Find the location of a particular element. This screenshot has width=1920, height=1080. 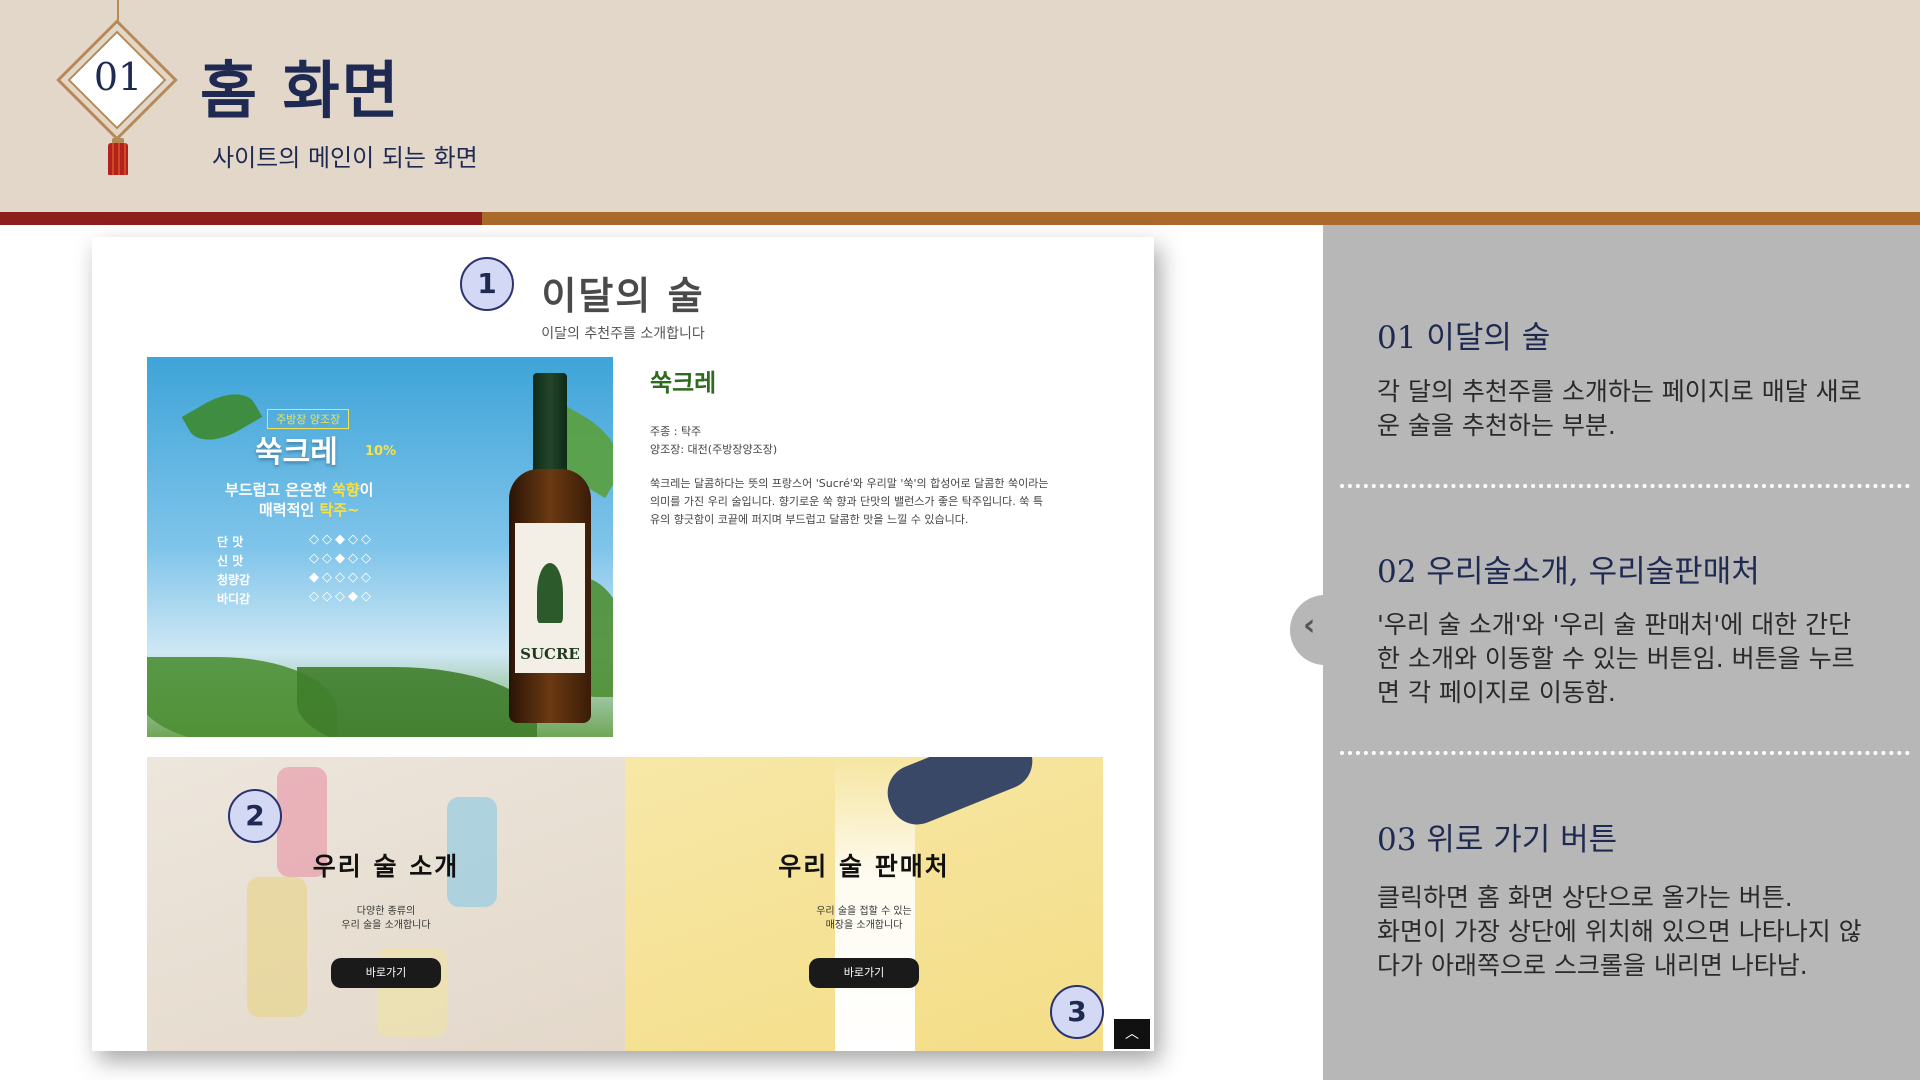

scroll-top-button: ︿ is located at coordinates (1132, 1034).